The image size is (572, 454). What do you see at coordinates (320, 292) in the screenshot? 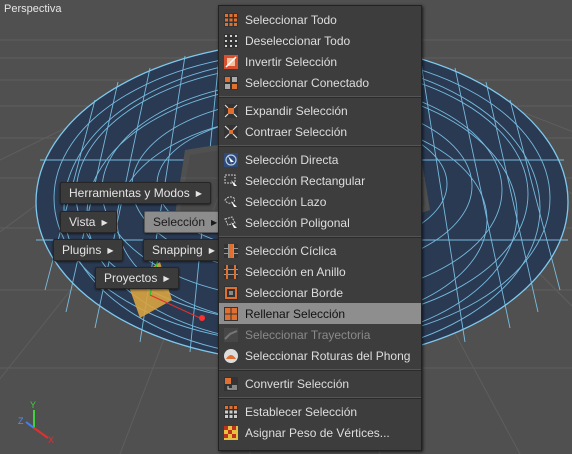
I see `menu-item-seleccionar-borde: Seleccionar Borde` at bounding box center [320, 292].